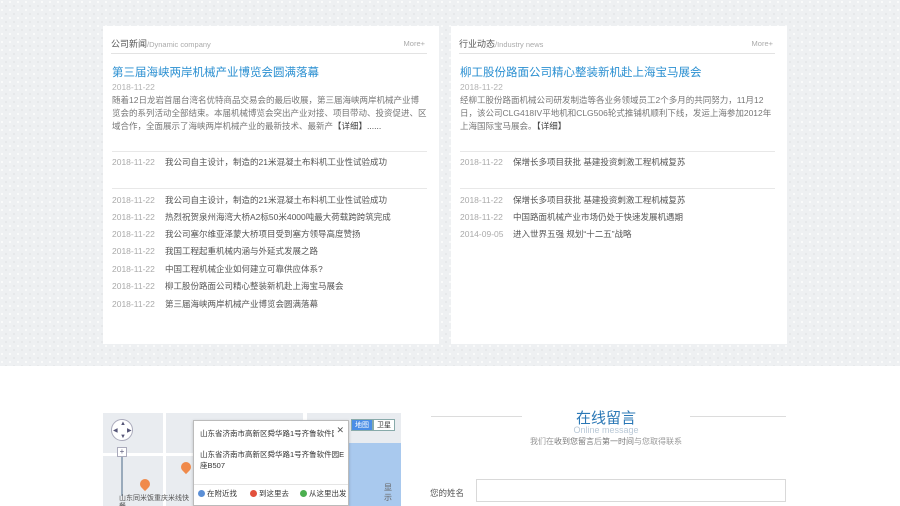  Describe the element at coordinates (477, 44) in the screenshot. I see `industry-news-title-cn: 行业动态` at that location.